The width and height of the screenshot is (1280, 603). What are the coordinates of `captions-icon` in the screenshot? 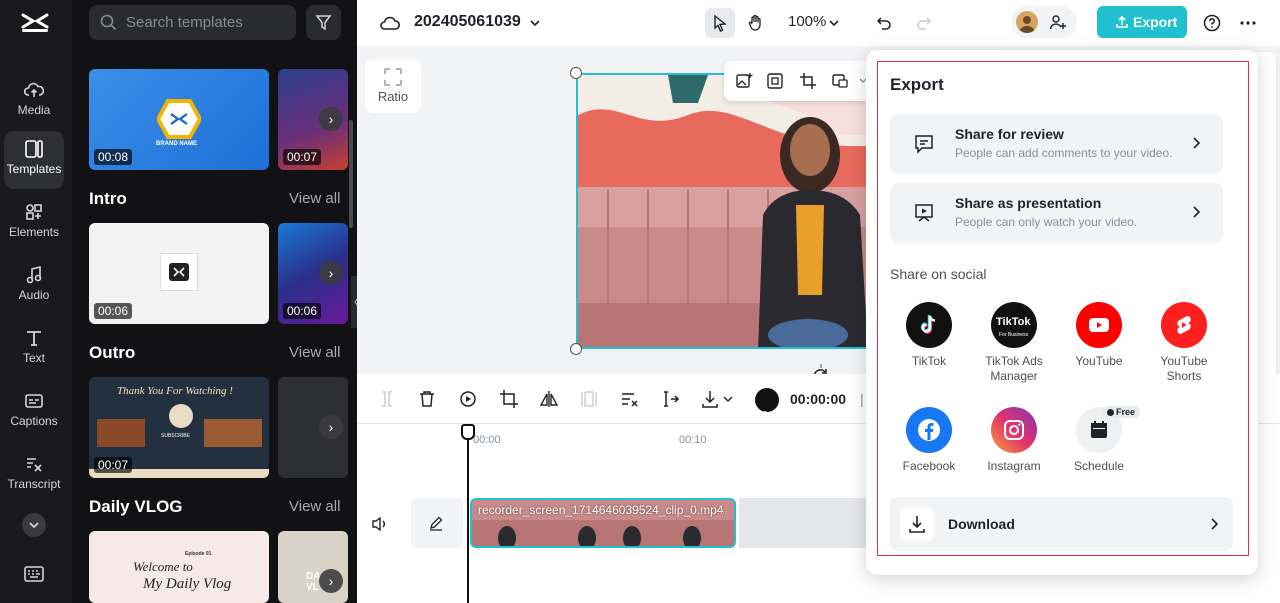 It's located at (34, 401).